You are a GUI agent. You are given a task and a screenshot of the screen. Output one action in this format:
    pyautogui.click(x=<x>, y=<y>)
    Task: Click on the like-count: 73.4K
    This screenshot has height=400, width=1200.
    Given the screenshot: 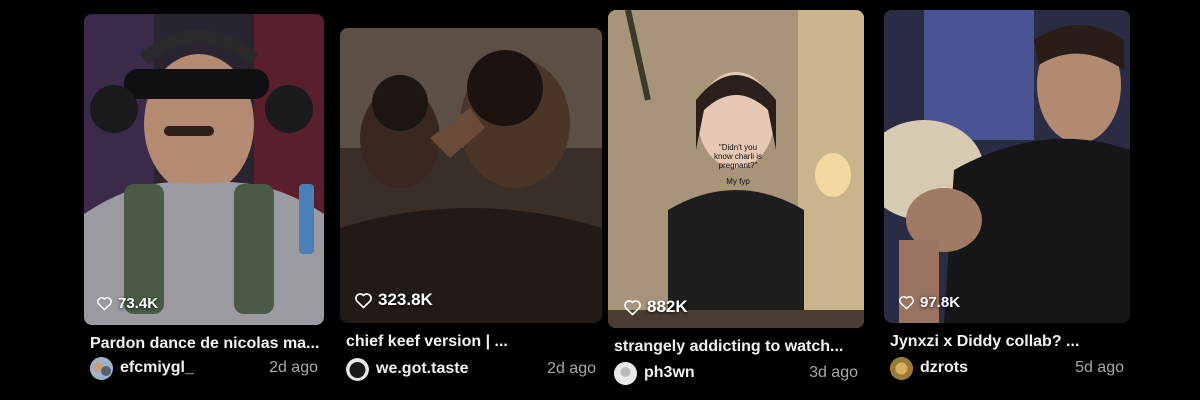 What is the action you would take?
    pyautogui.click(x=127, y=303)
    